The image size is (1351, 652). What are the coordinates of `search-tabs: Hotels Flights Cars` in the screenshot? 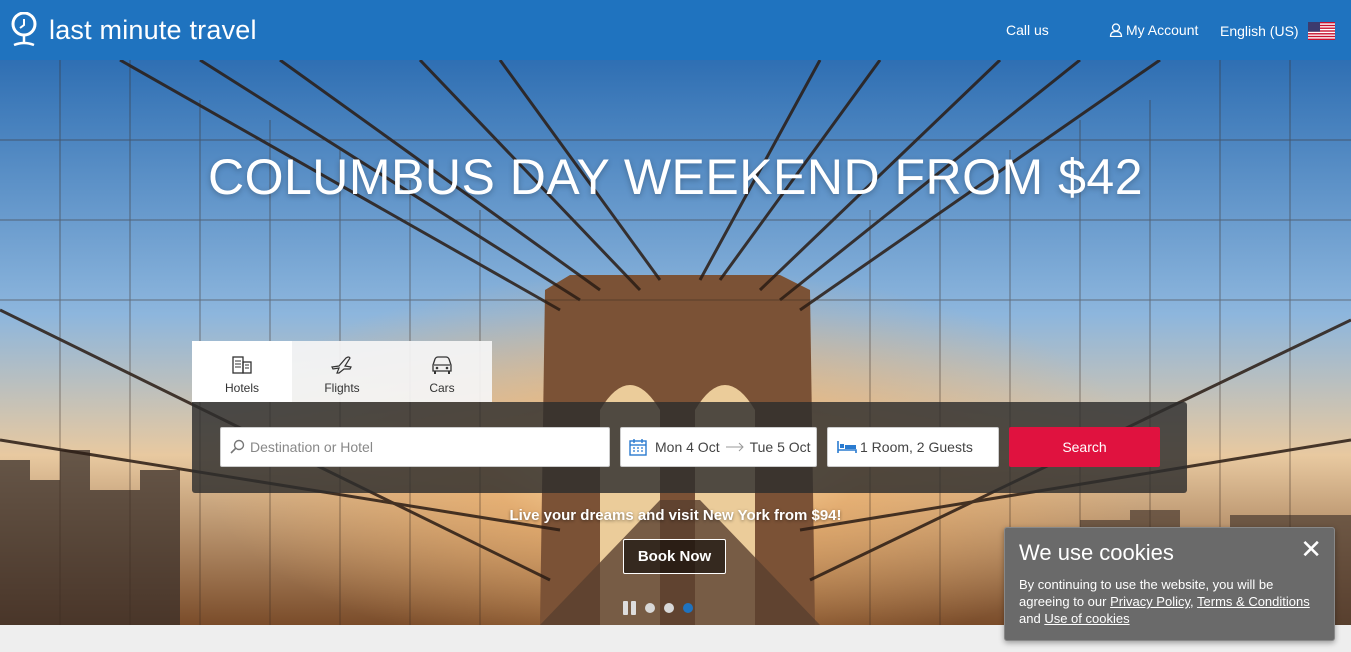 It's located at (342, 371).